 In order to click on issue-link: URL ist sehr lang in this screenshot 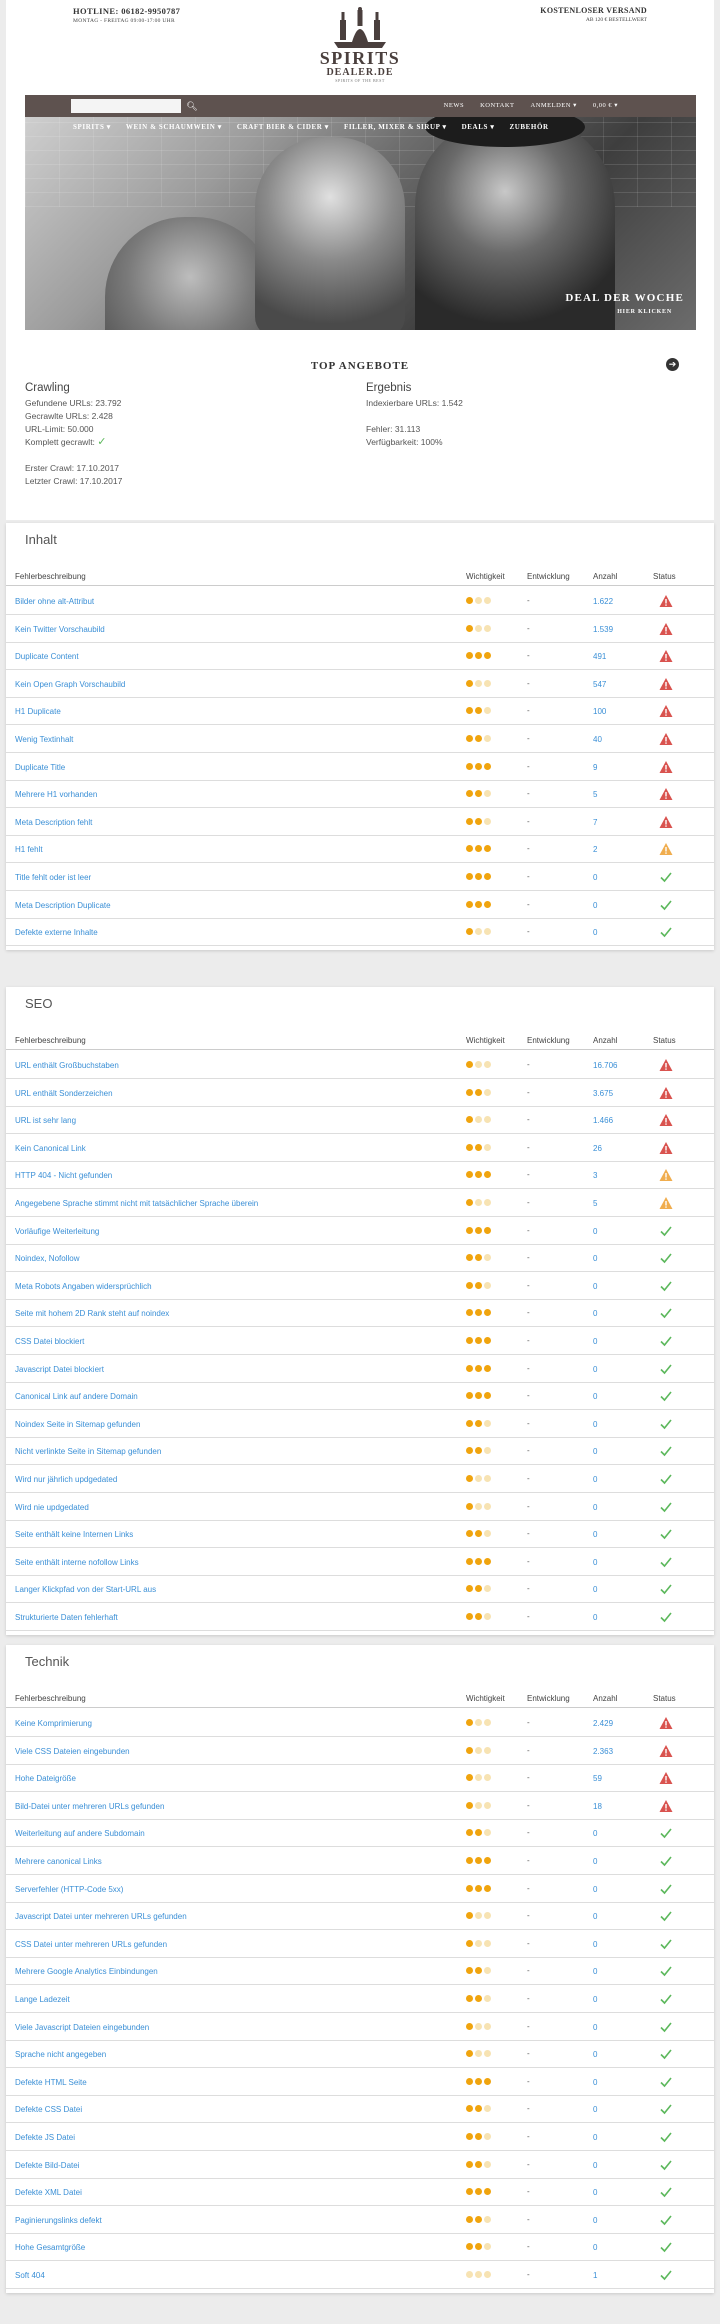, I will do `click(45, 1120)`.